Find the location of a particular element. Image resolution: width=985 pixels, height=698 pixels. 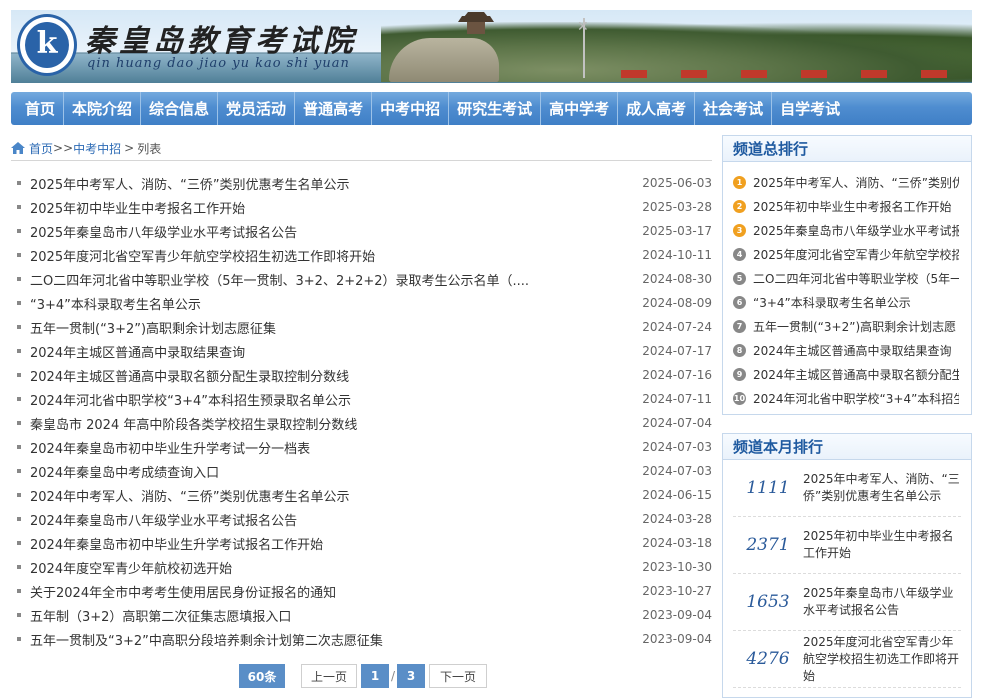

rank-item: 7 五年一贯制(“3+2”)高职剩余计划志愿 is located at coordinates (852, 326).